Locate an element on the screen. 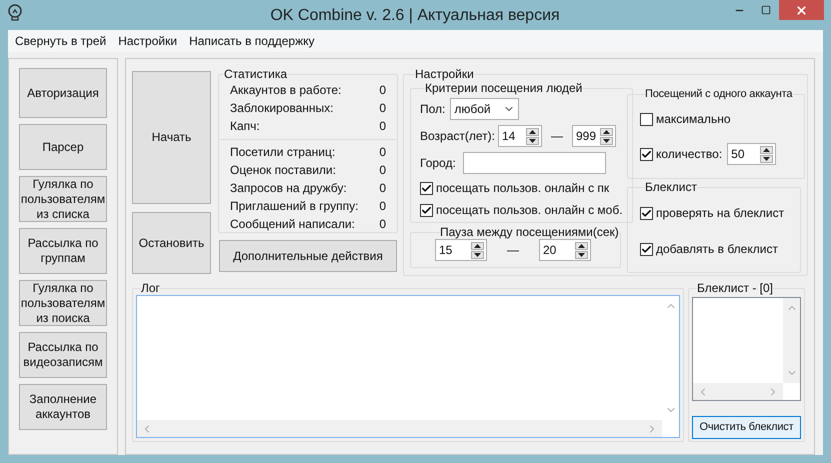 This screenshot has height=463, width=831. blacklist-listbox is located at coordinates (746, 349).